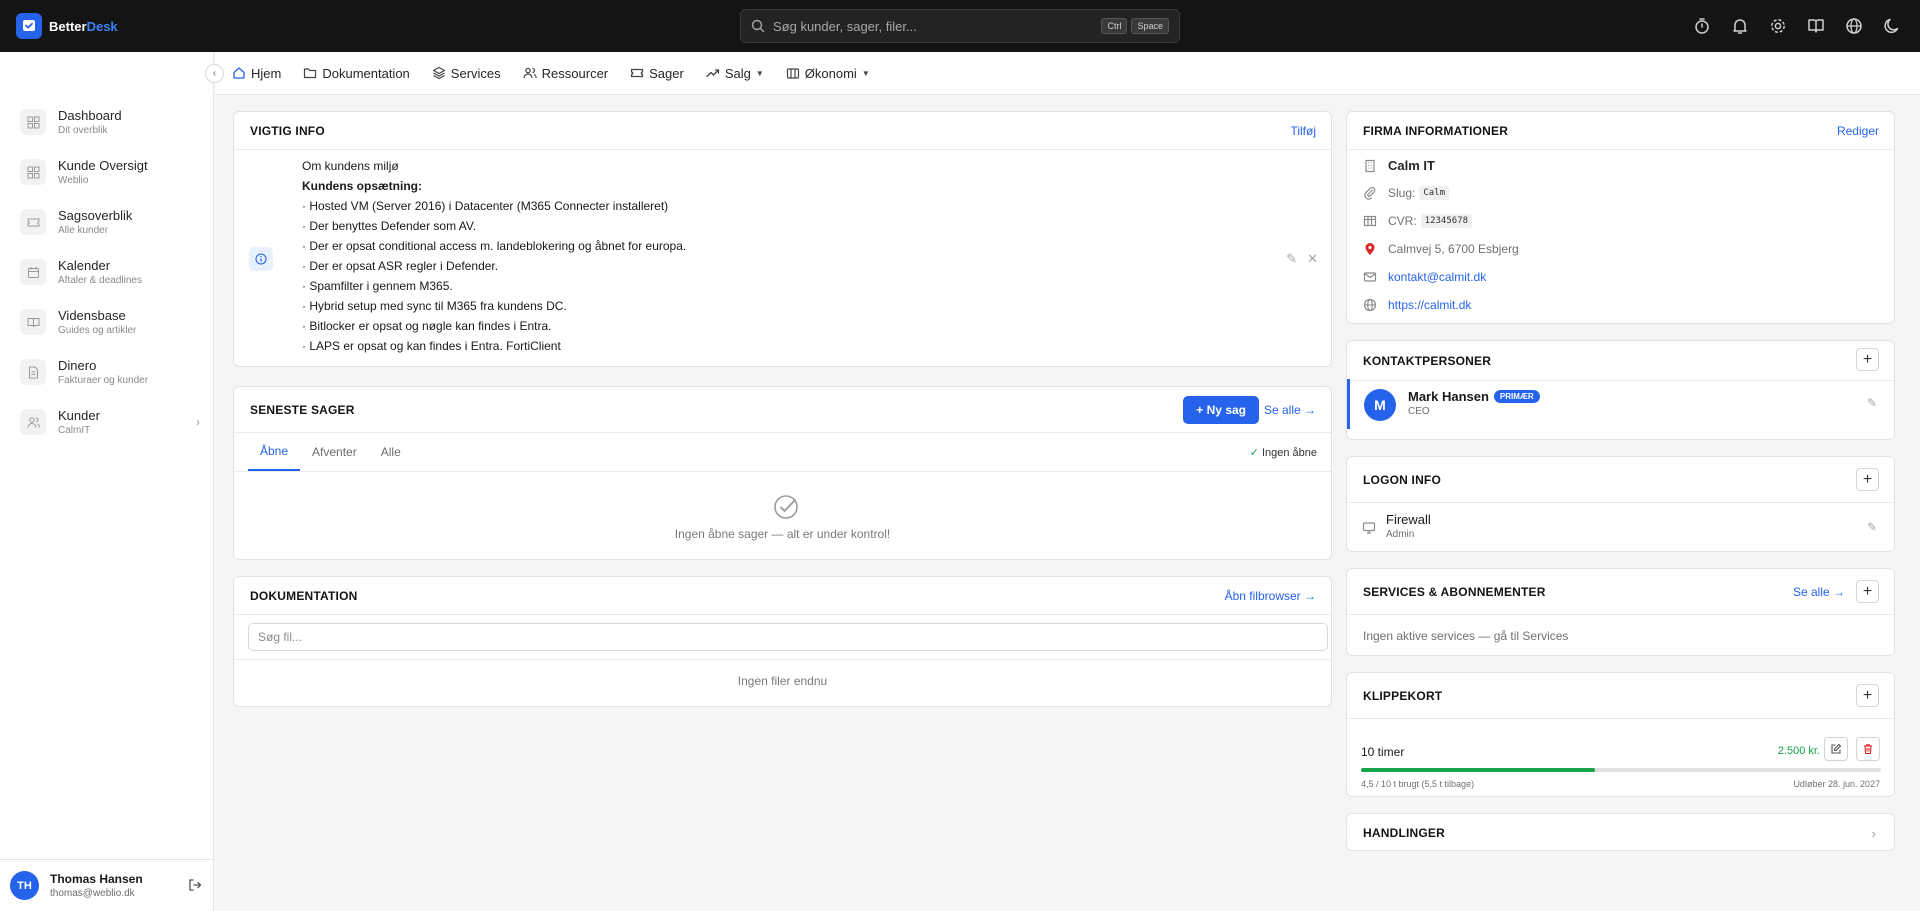  Describe the element at coordinates (1836, 749) in the screenshot. I see `edit-klippekort-button` at that location.